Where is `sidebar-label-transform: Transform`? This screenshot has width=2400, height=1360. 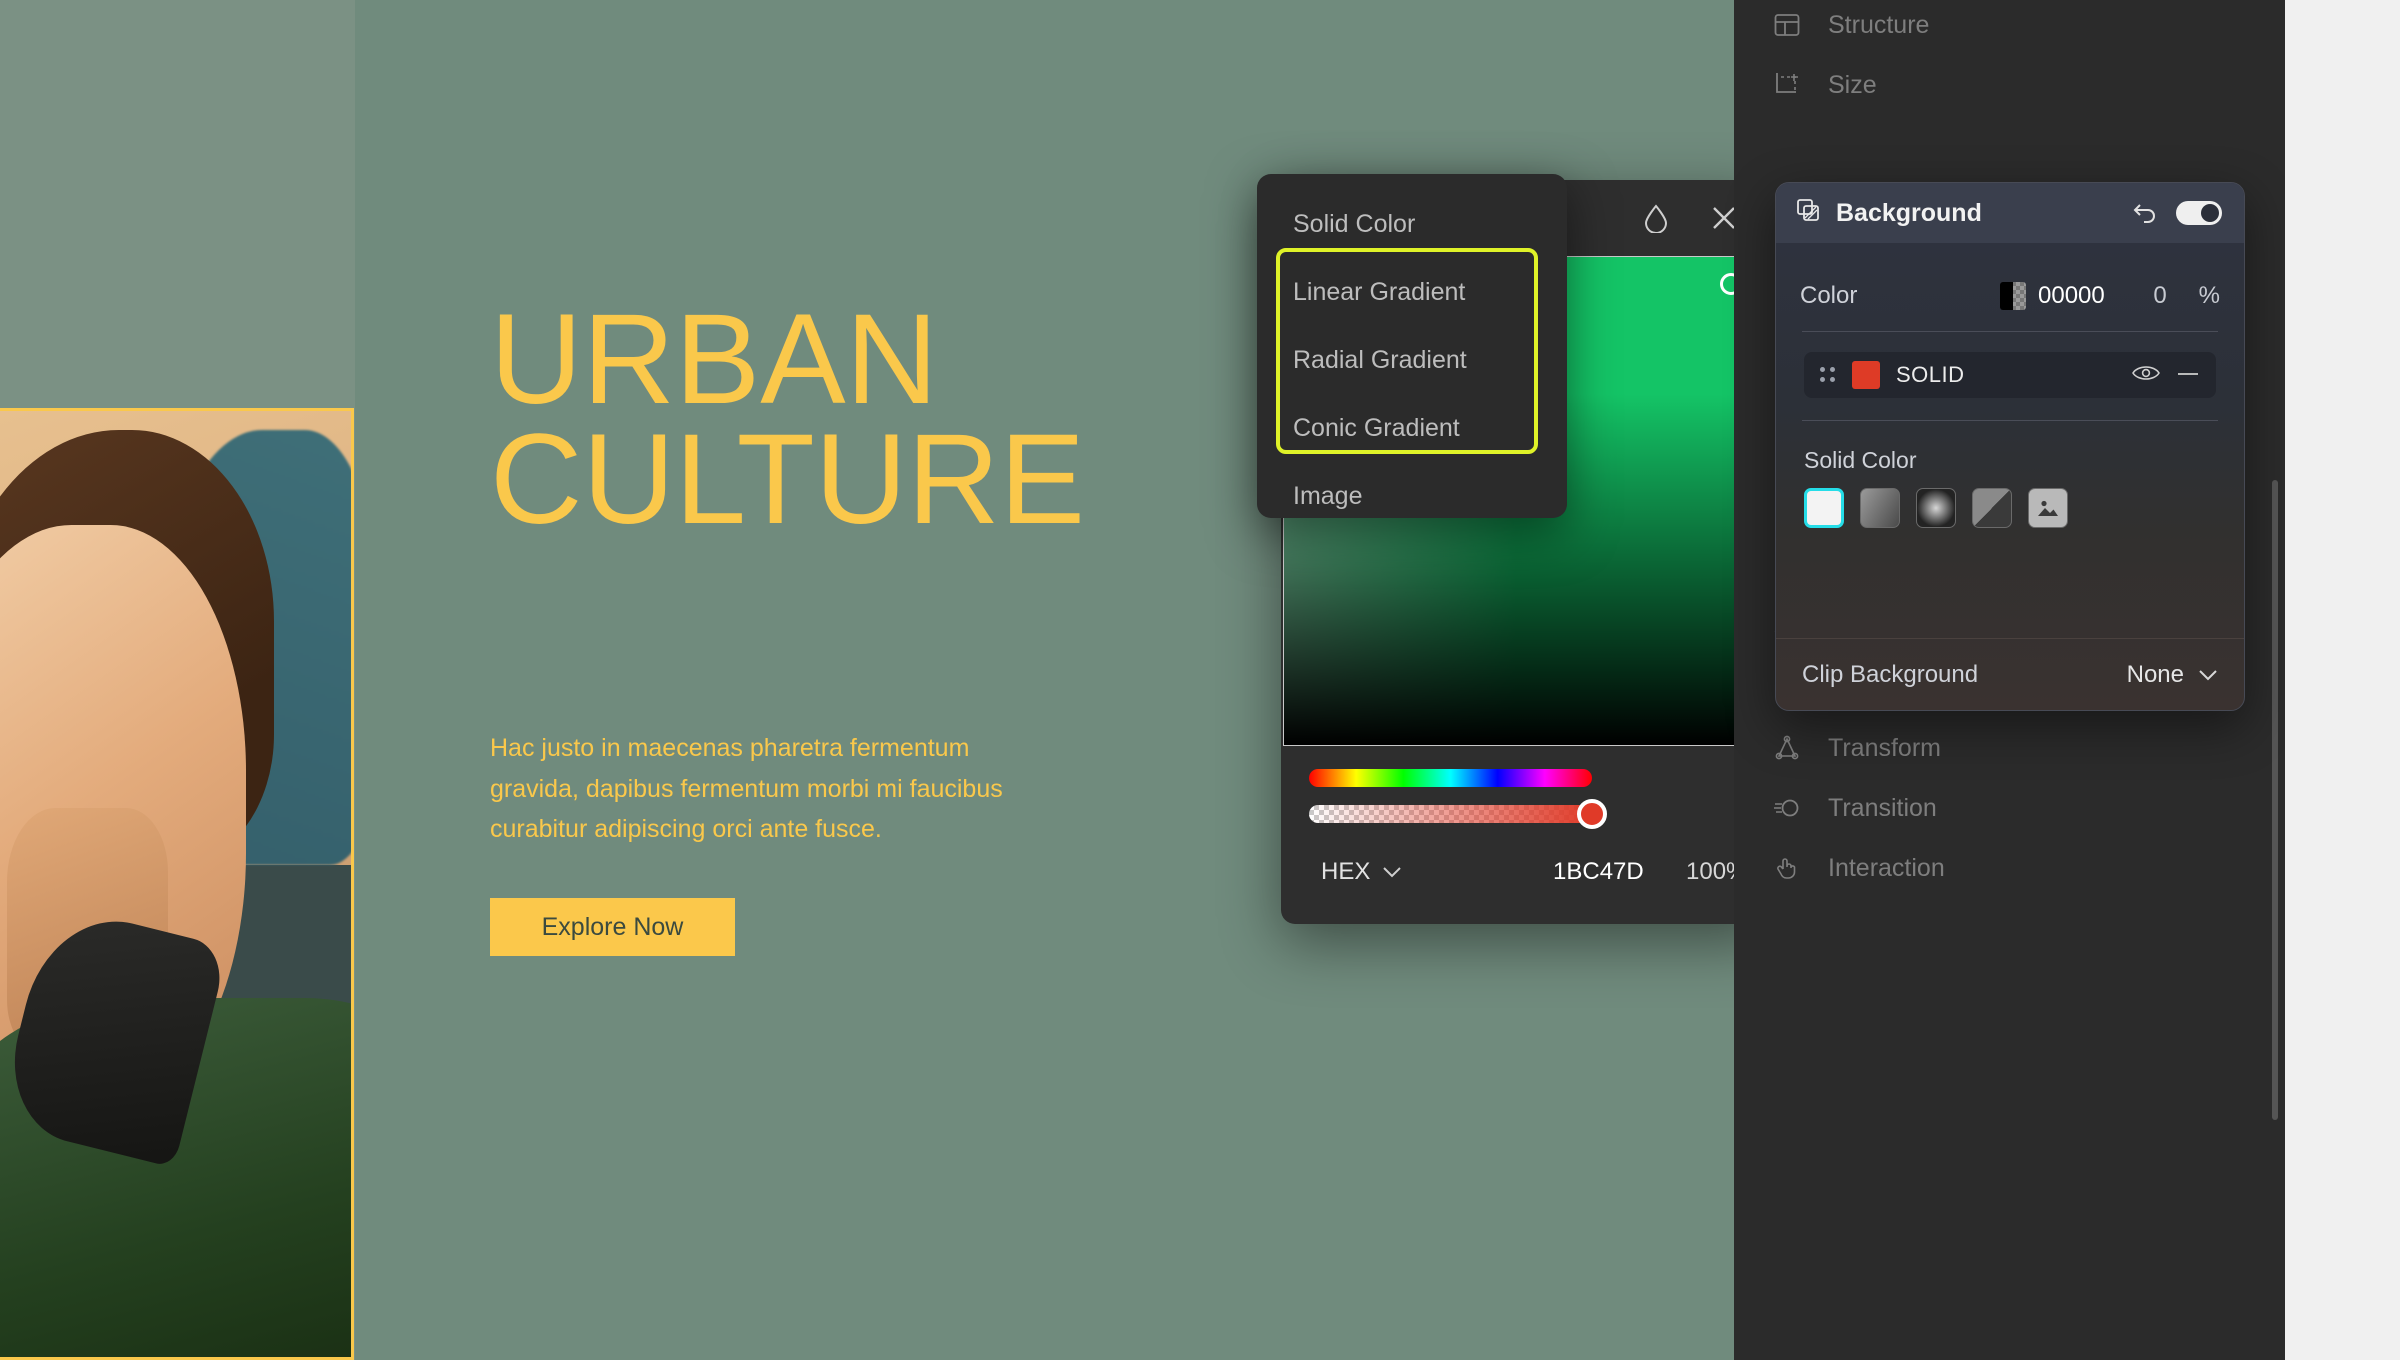 sidebar-label-transform: Transform is located at coordinates (1884, 747).